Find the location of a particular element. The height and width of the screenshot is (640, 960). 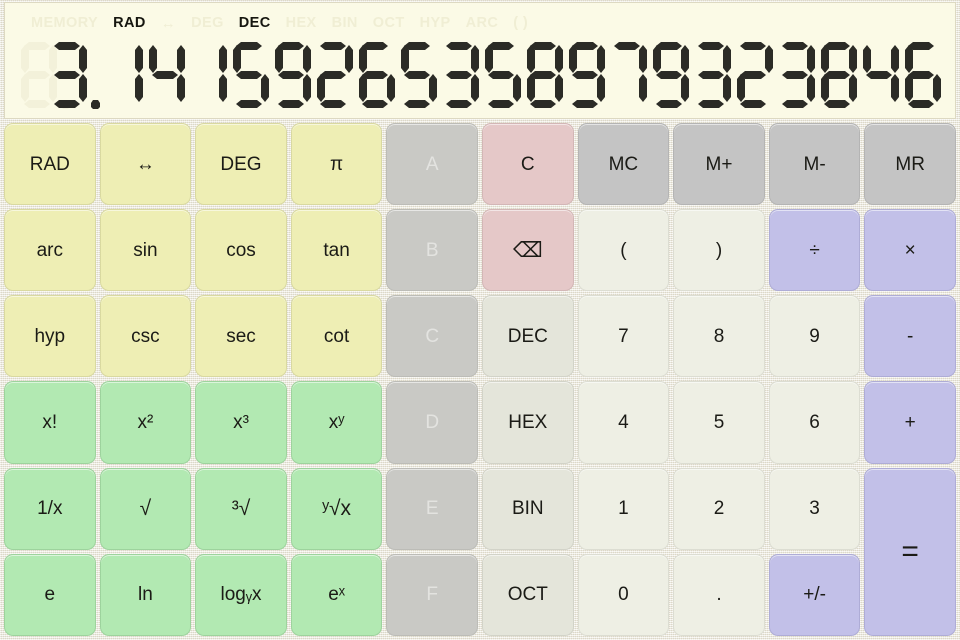

key-cos: cos is located at coordinates (241, 250).